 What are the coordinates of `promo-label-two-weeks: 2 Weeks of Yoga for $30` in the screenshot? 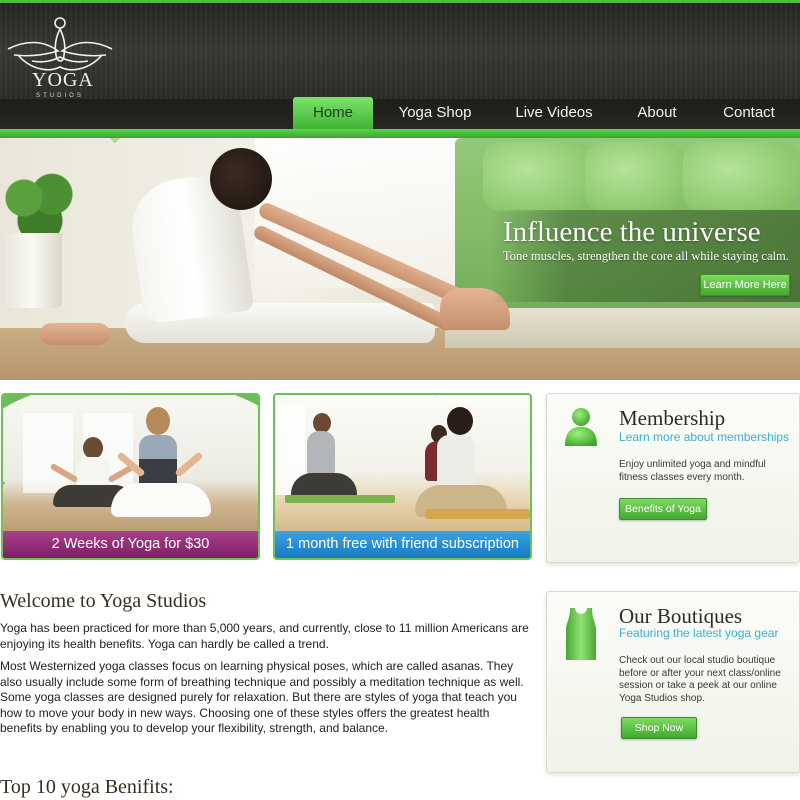 It's located at (130, 544).